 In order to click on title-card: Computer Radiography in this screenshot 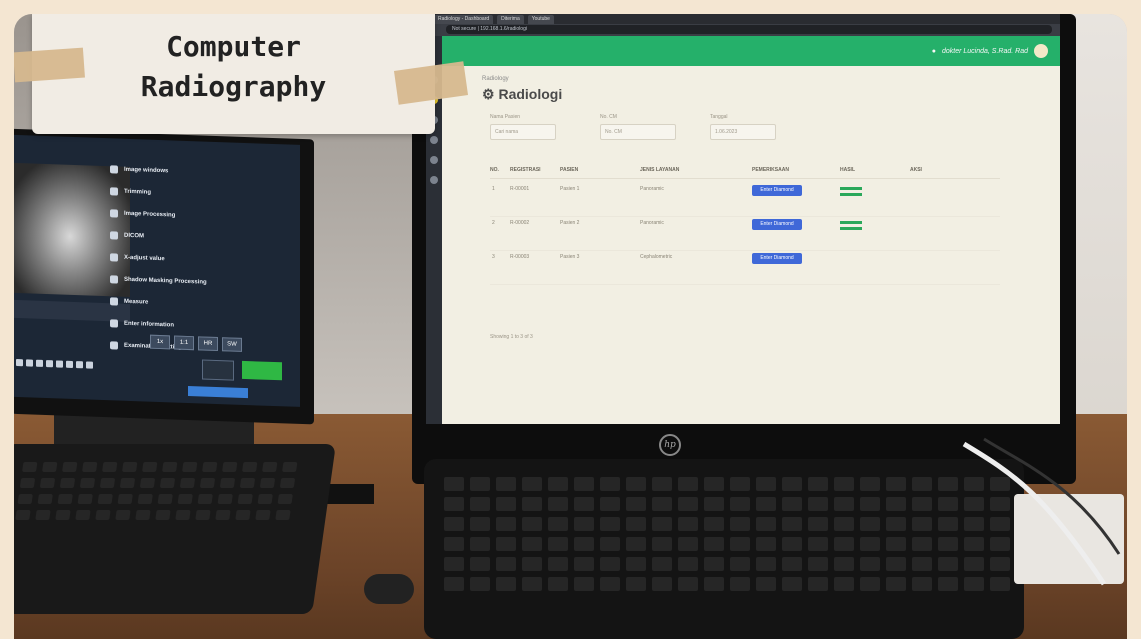, I will do `click(233, 74)`.